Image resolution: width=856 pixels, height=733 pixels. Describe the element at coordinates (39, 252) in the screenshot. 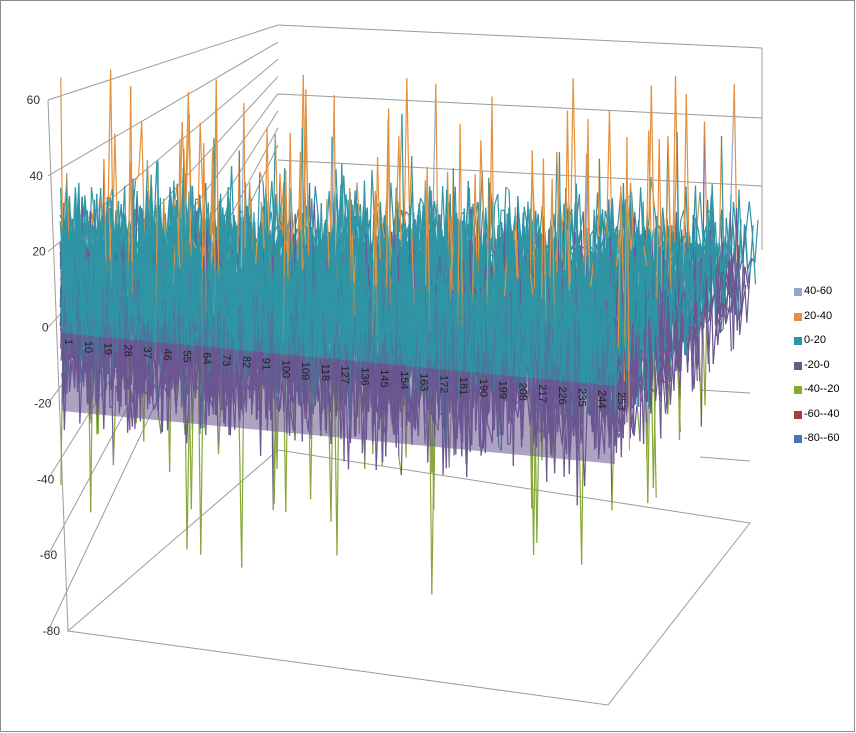

I see `z-tick-label: 20` at that location.